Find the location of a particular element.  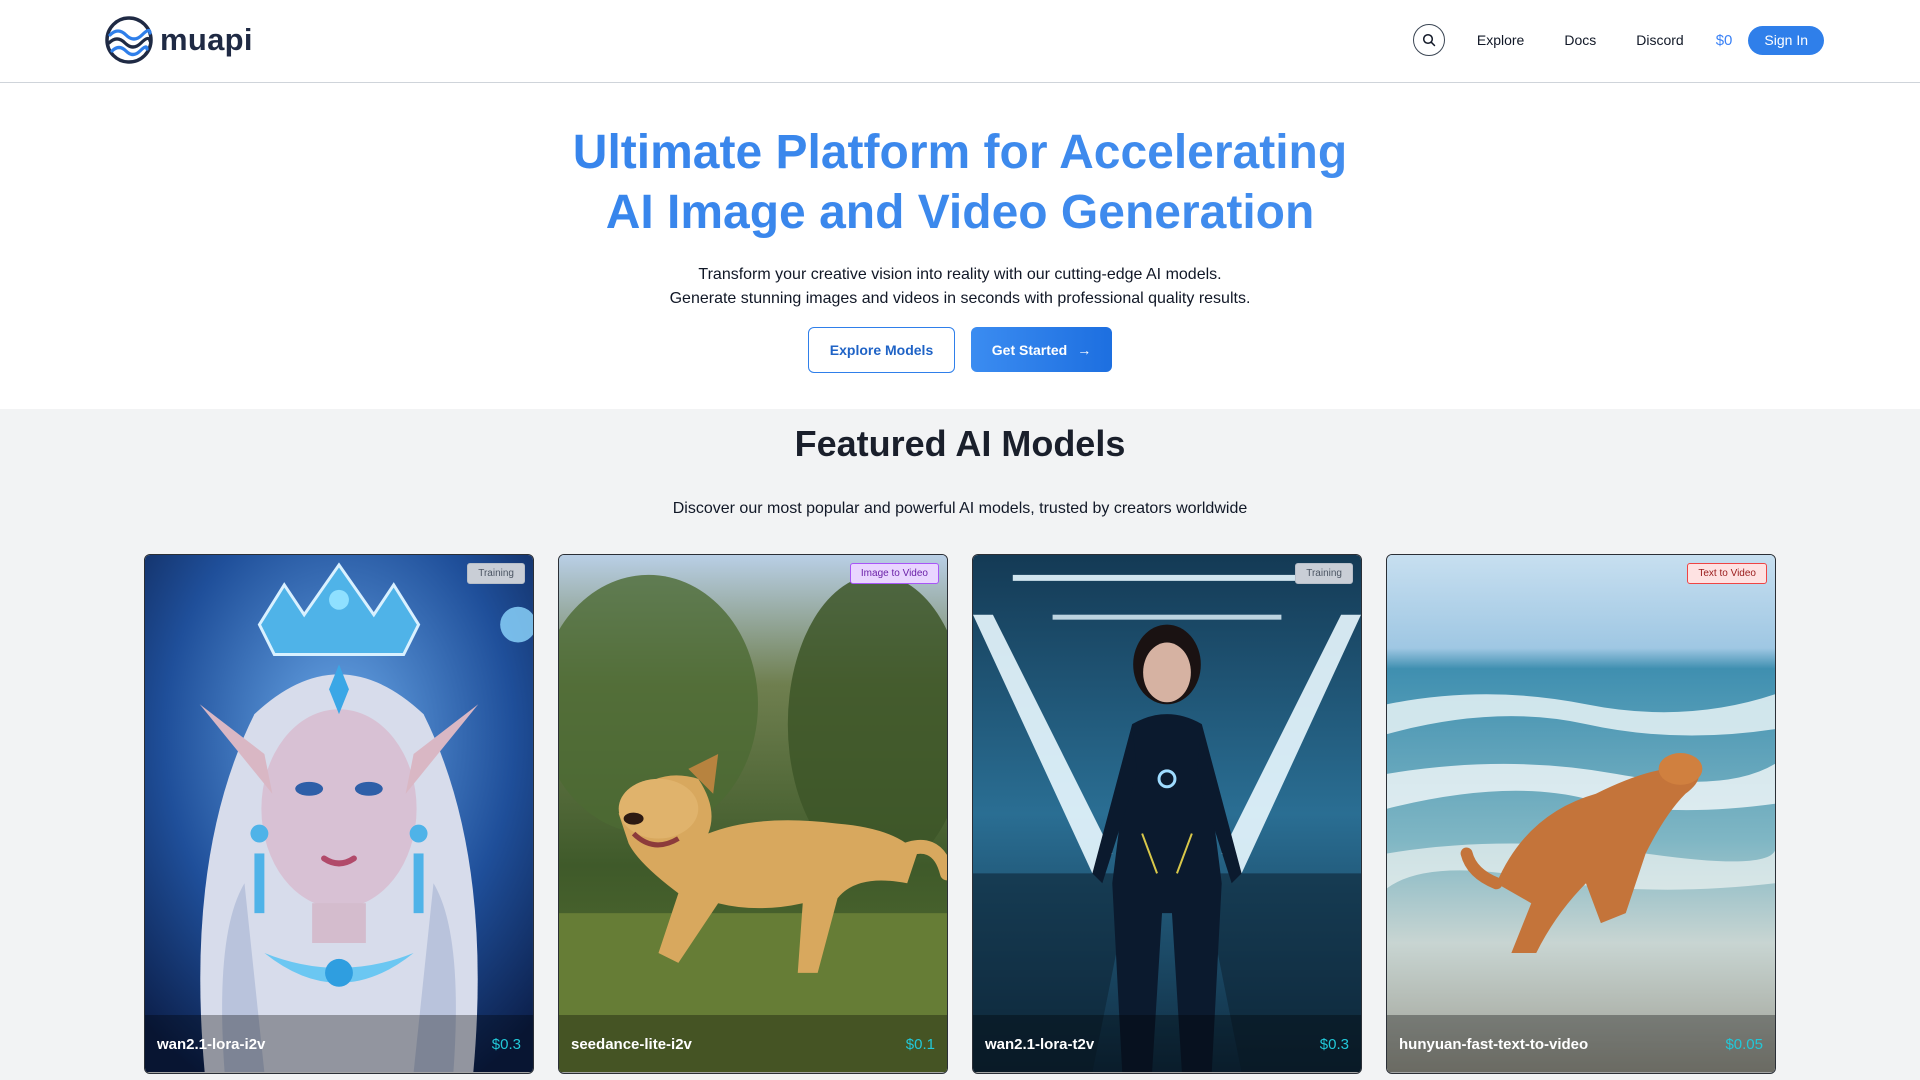

model-card: Image to Video seedance-lite-i2v $0.1 is located at coordinates (753, 814).